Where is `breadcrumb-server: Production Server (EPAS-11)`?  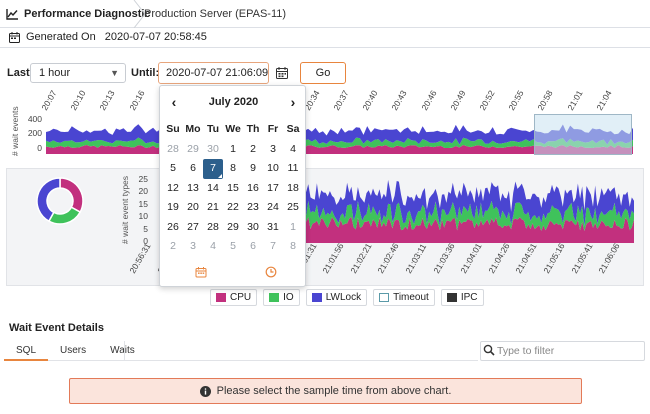
breadcrumb-server: Production Server (EPAS-11) is located at coordinates (215, 14).